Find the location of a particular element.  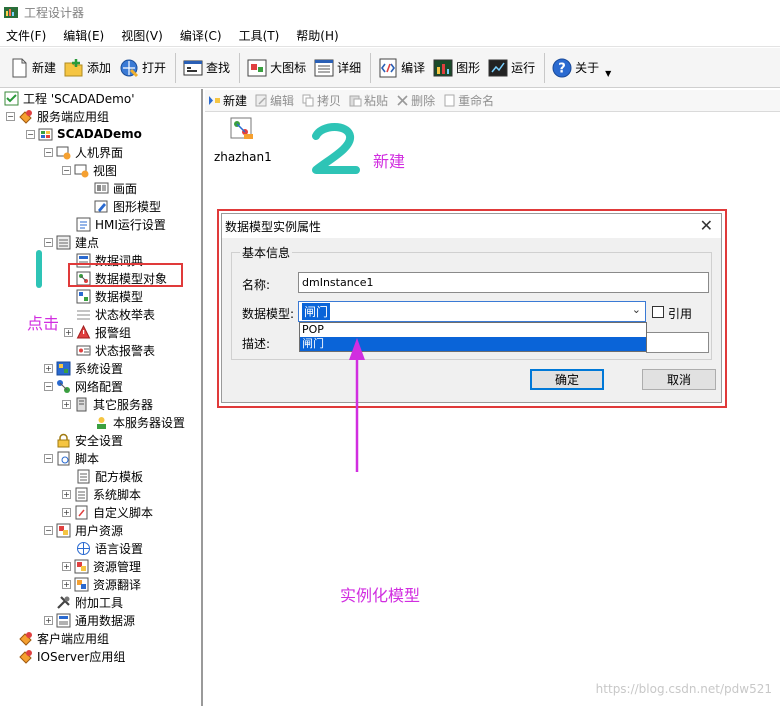

compile-button: 编译 is located at coordinates (401, 68).